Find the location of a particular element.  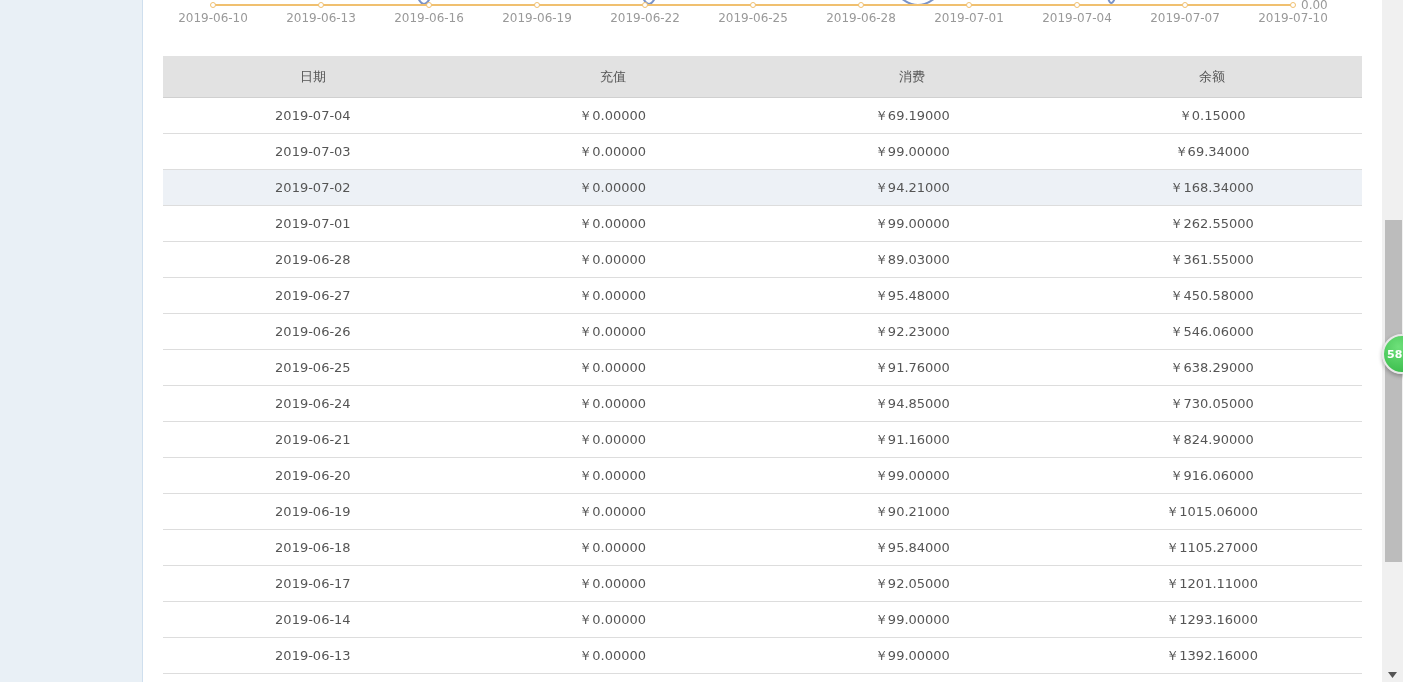

table-cell-text: 2019-06-21 is located at coordinates (313, 440).